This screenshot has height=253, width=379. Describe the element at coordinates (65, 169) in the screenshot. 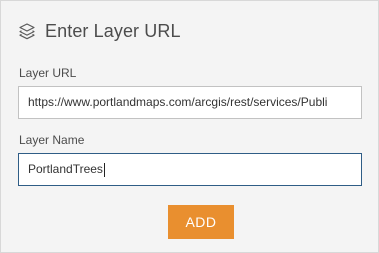

I see `layer-name-value: PortlandTrees` at that location.